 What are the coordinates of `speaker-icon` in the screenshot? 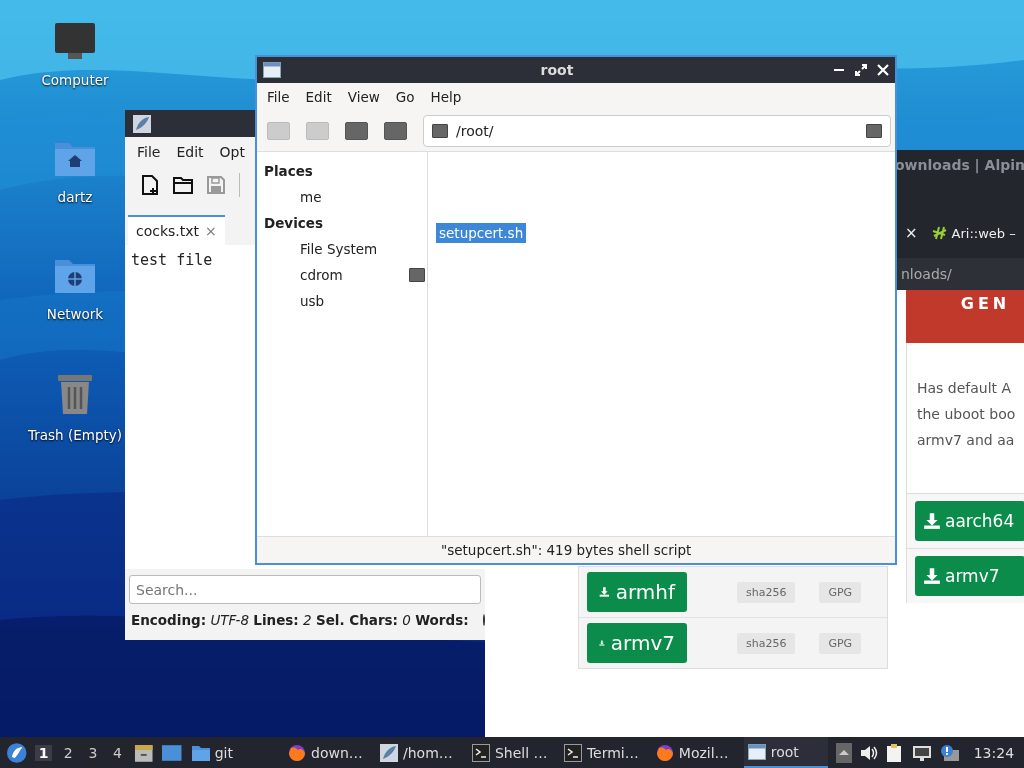 It's located at (868, 752).